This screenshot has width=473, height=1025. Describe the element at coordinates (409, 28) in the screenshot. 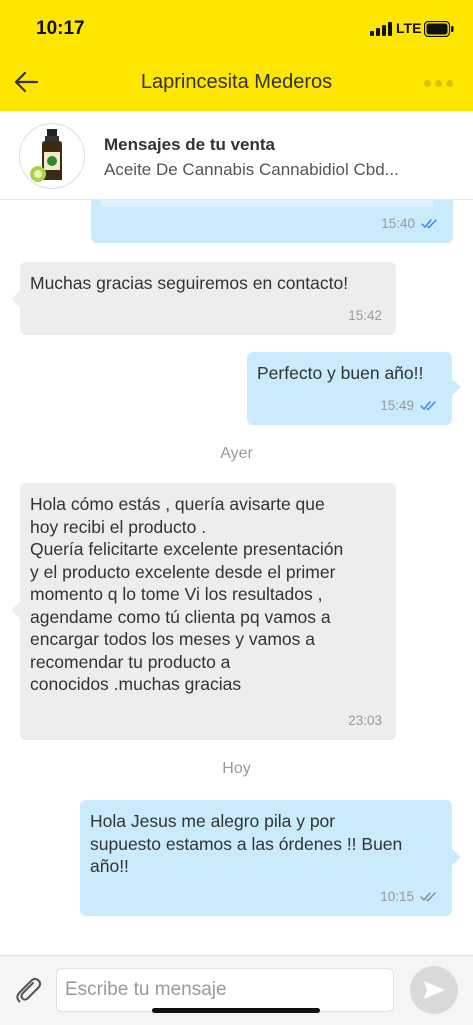

I see `network-type: LTE` at that location.